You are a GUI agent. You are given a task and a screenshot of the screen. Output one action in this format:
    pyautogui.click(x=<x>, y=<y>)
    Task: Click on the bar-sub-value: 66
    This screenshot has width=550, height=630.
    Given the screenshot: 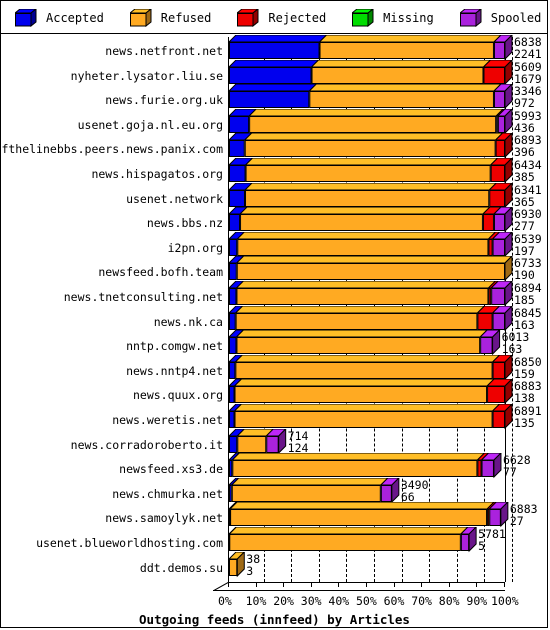 What is the action you would take?
    pyautogui.click(x=407, y=496)
    